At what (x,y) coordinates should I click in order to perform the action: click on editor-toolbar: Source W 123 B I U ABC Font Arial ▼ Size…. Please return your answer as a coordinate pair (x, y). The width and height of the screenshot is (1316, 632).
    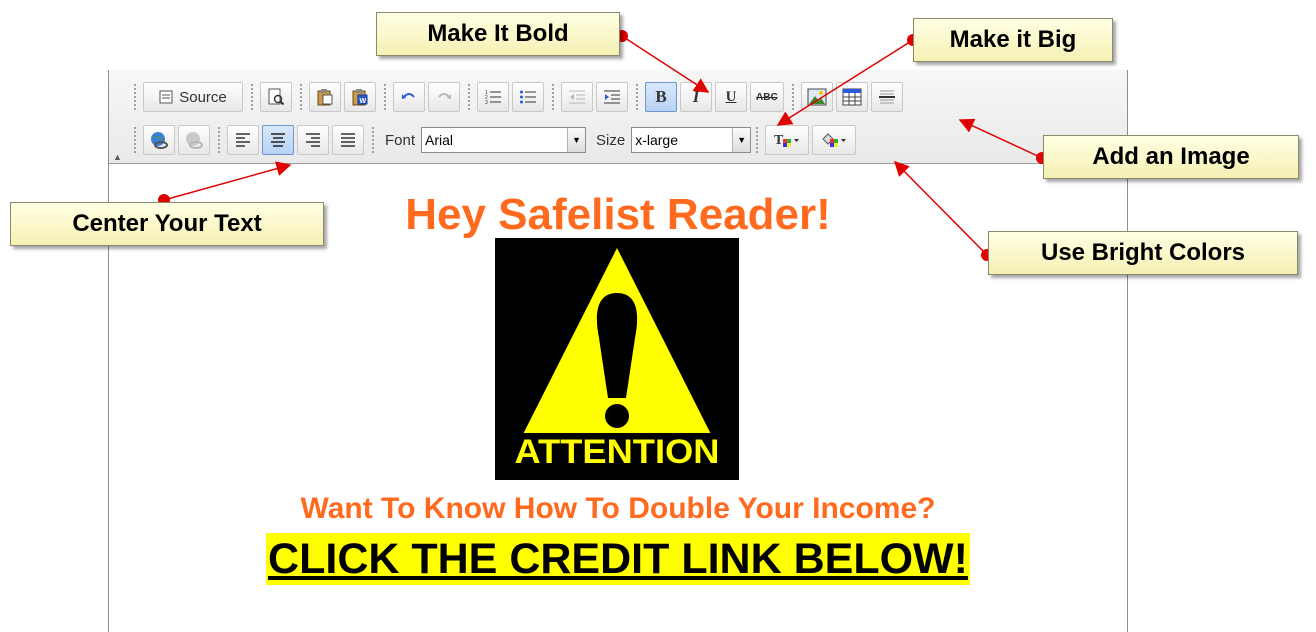
    Looking at the image, I should click on (618, 117).